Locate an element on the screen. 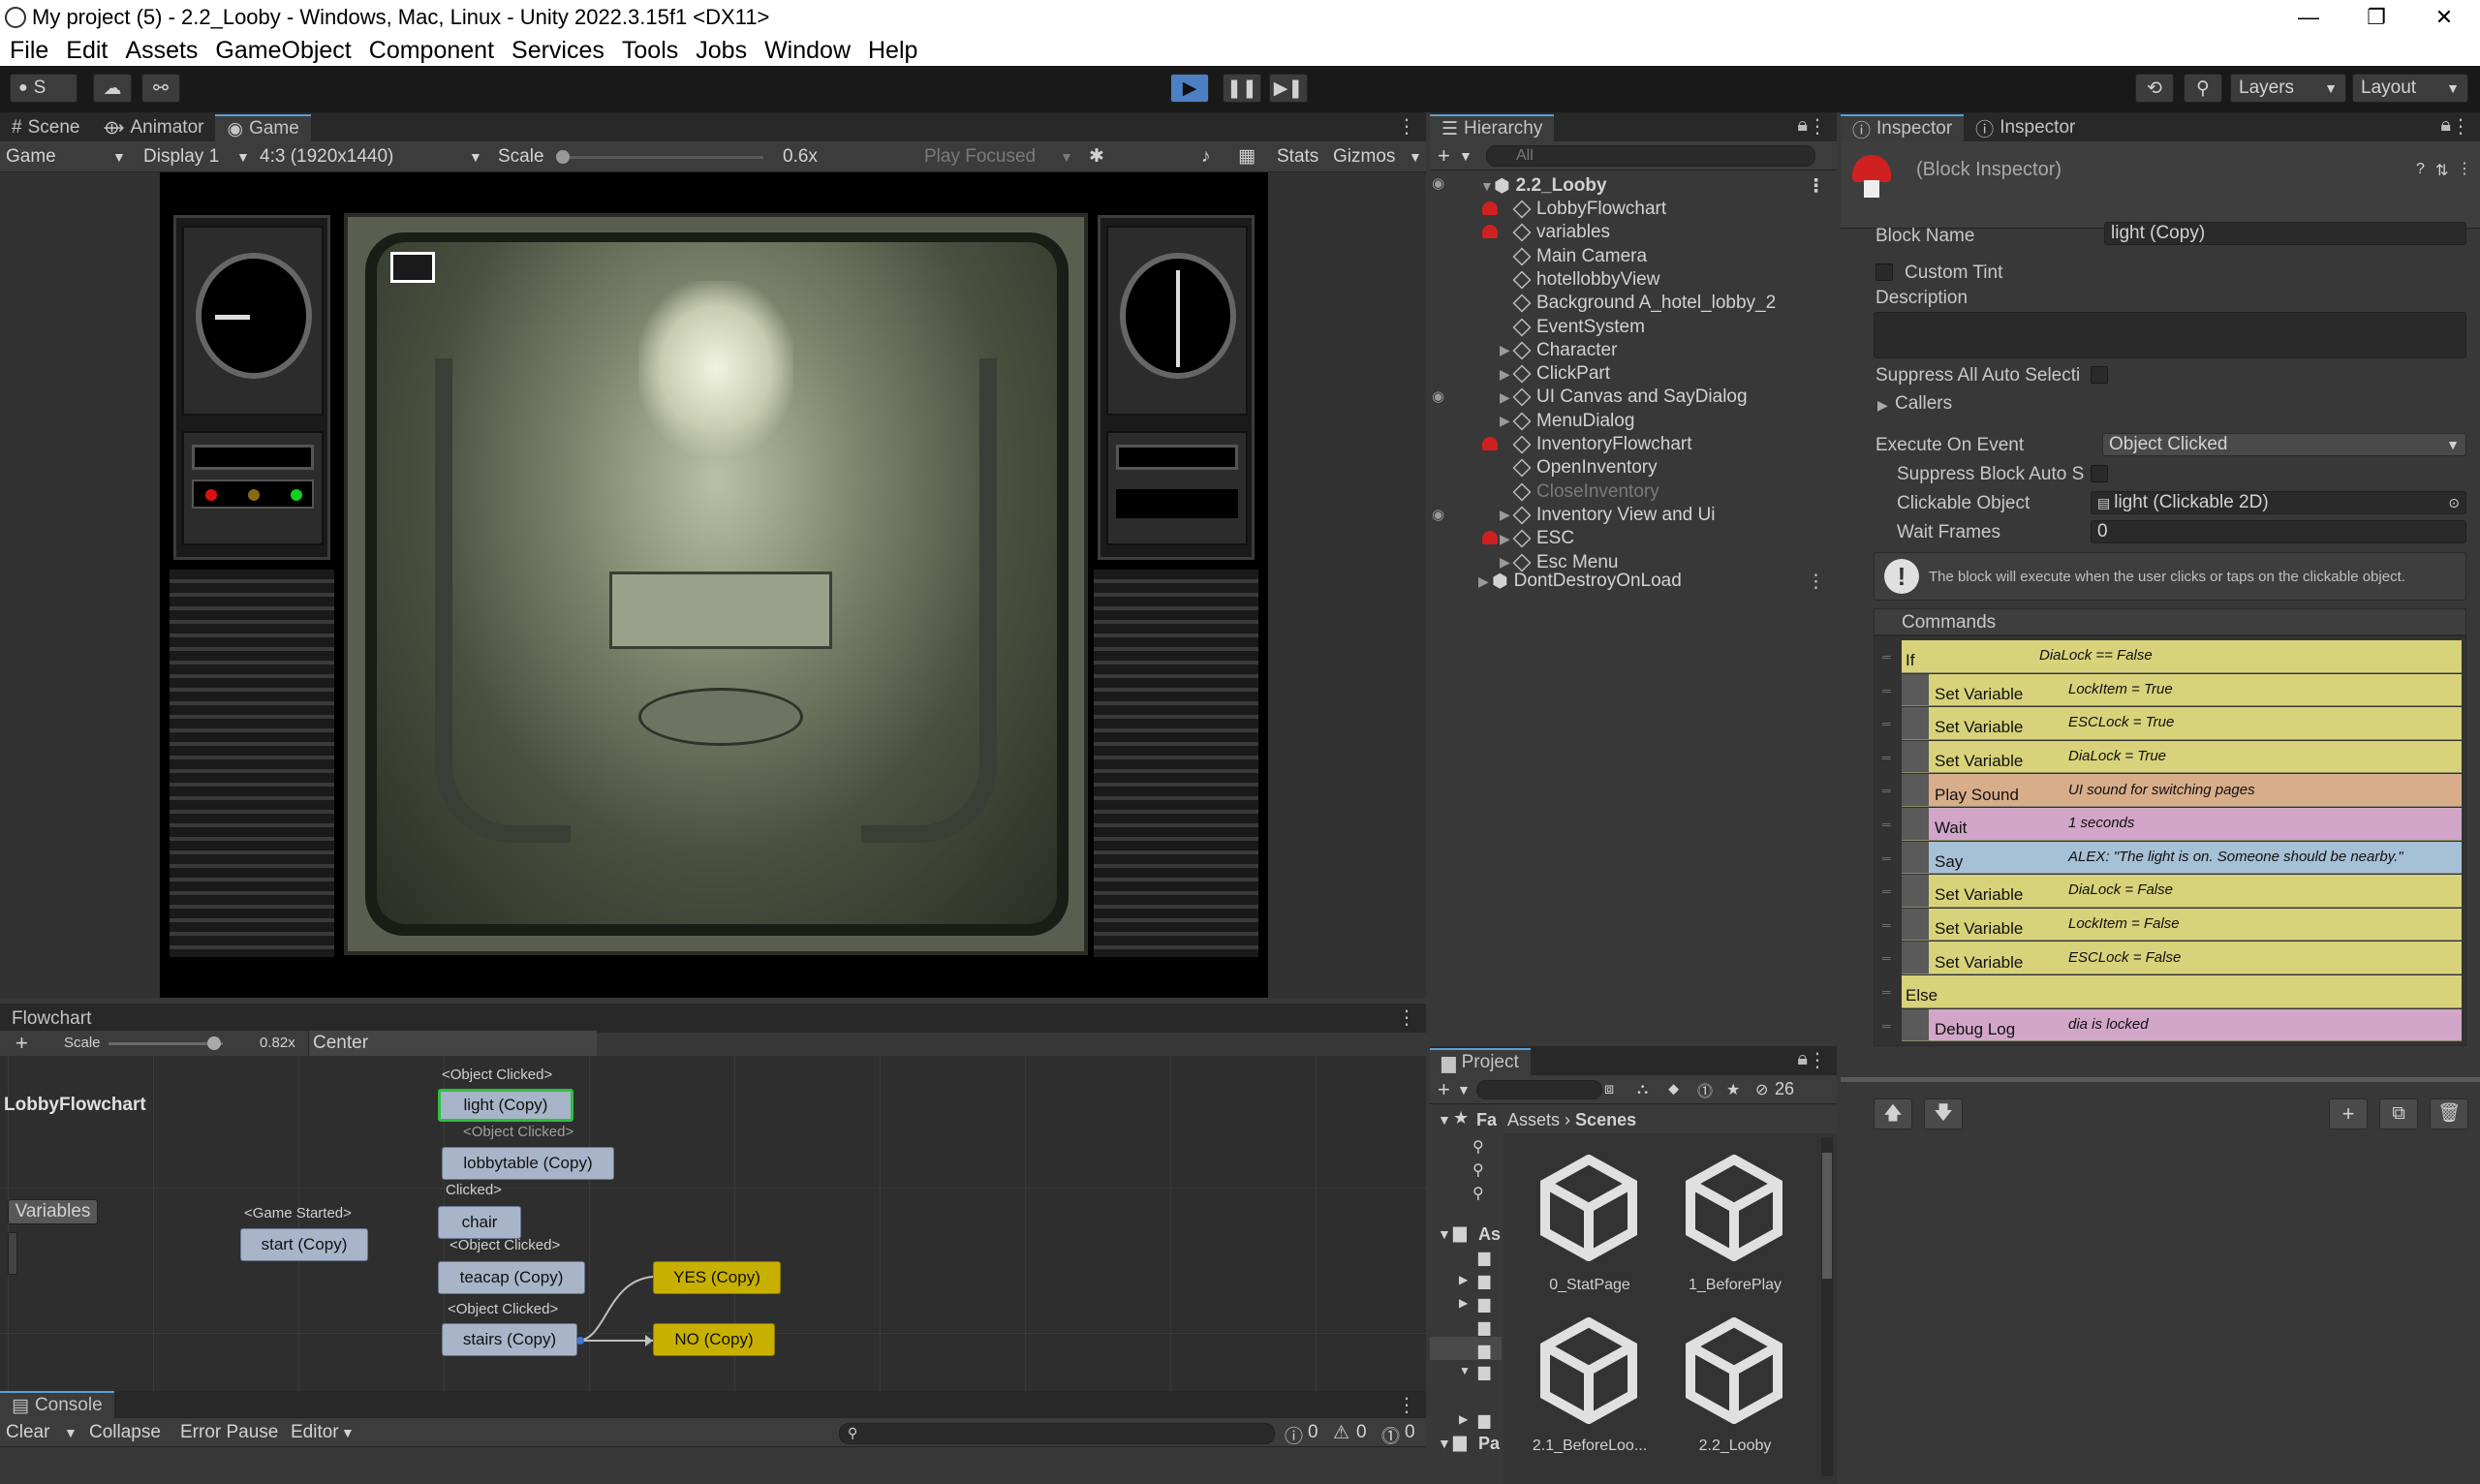 Image resolution: width=2480 pixels, height=1484 pixels. tab-project: ▆ Project is located at coordinates (1480, 1061).